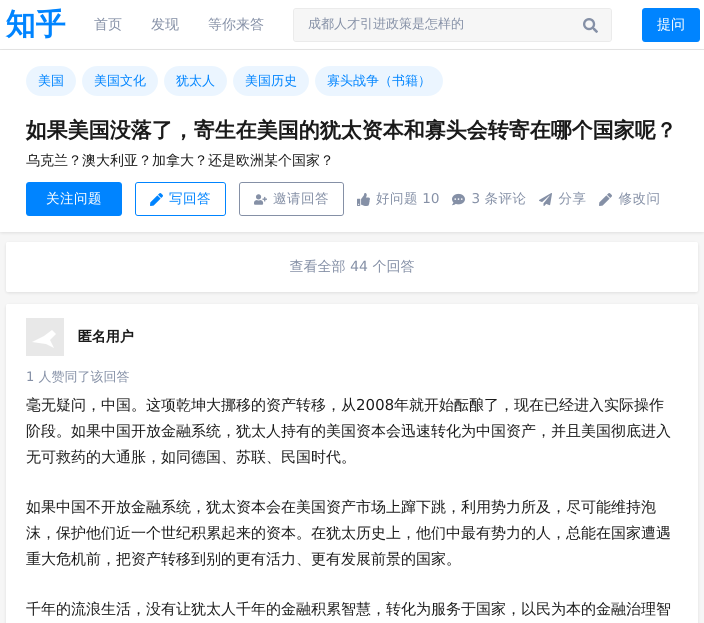  What do you see at coordinates (108, 25) in the screenshot?
I see `nav-link: 首页` at bounding box center [108, 25].